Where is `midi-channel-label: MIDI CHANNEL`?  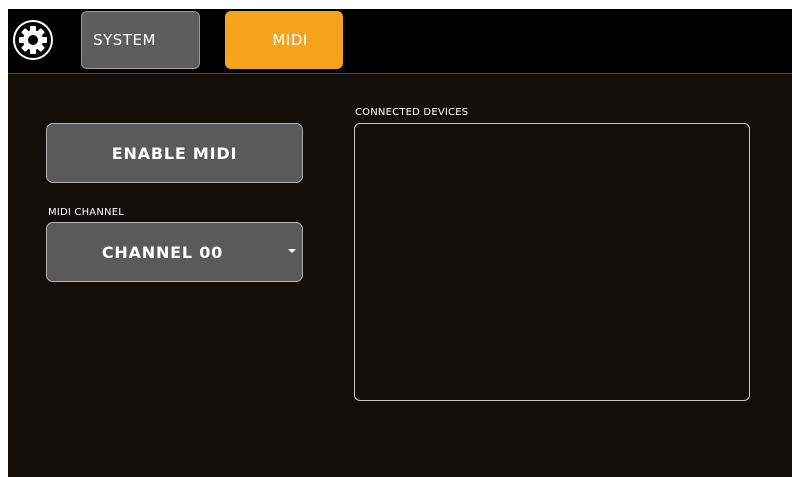 midi-channel-label: MIDI CHANNEL is located at coordinates (86, 212).